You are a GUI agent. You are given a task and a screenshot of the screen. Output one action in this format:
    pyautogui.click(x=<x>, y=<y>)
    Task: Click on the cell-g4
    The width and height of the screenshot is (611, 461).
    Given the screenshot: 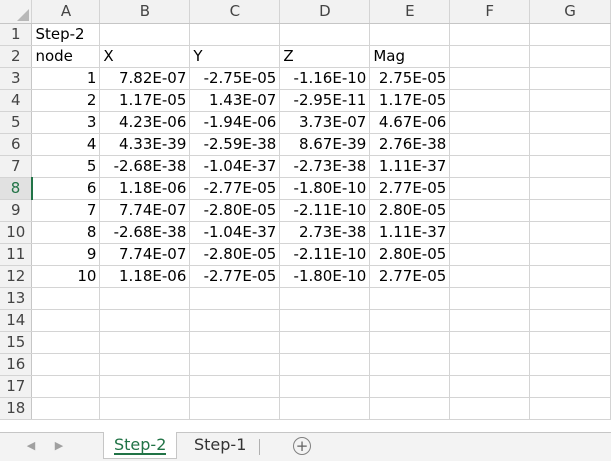 What is the action you would take?
    pyautogui.click(x=570, y=100)
    